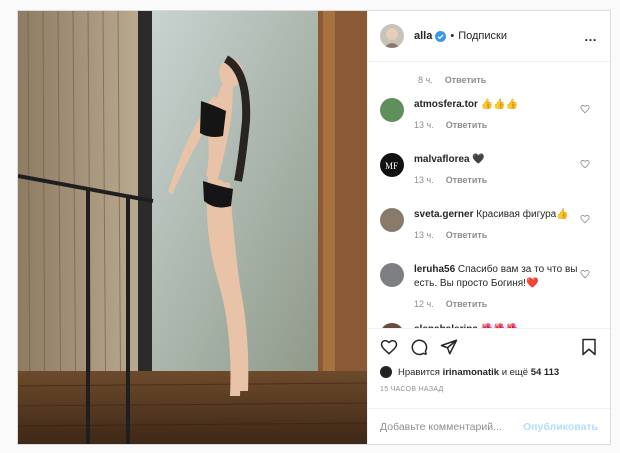 This screenshot has width=620, height=453. Describe the element at coordinates (446, 326) in the screenshot. I see `comment-username: elenabalerina` at that location.